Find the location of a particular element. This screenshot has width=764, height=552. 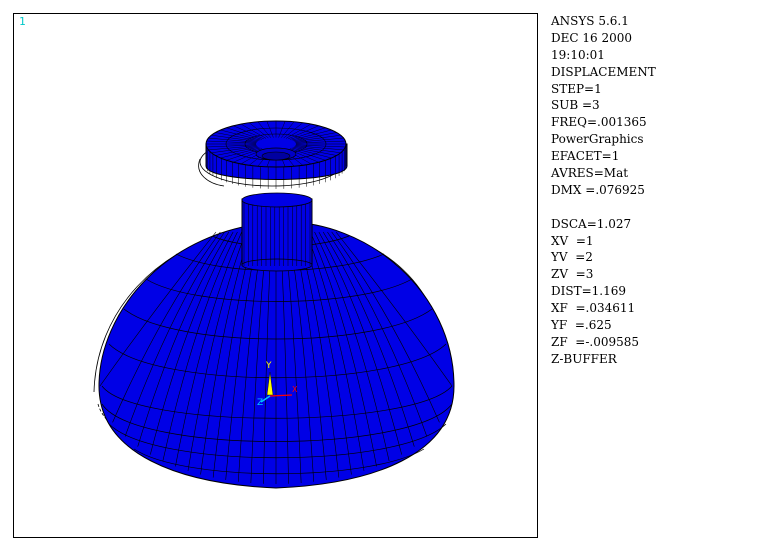

info-line: DISPLACEMENT is located at coordinates (603, 71).